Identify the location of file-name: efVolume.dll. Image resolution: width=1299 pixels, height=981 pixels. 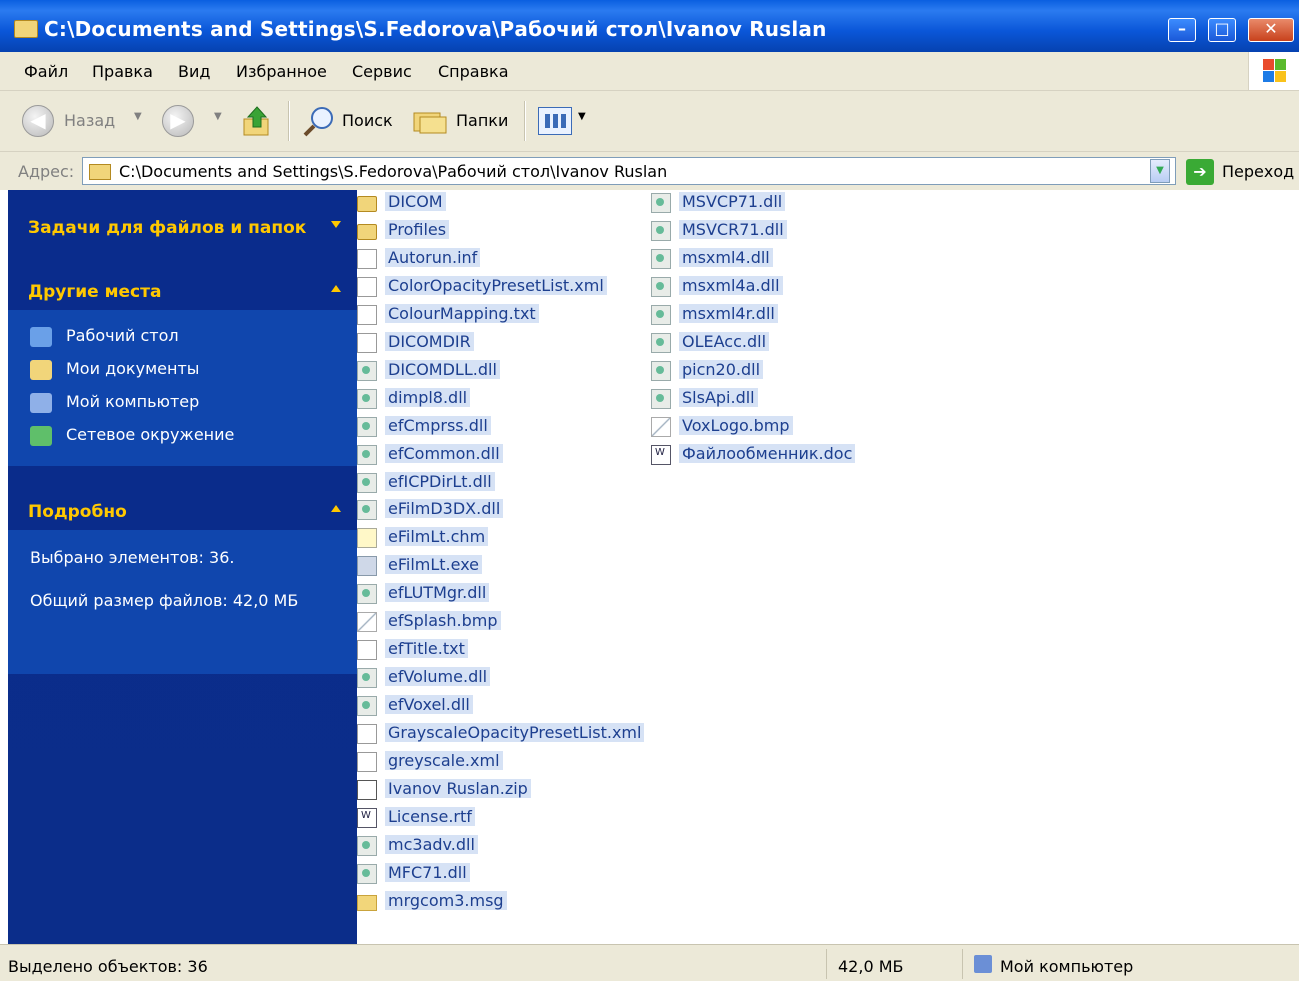
(438, 677).